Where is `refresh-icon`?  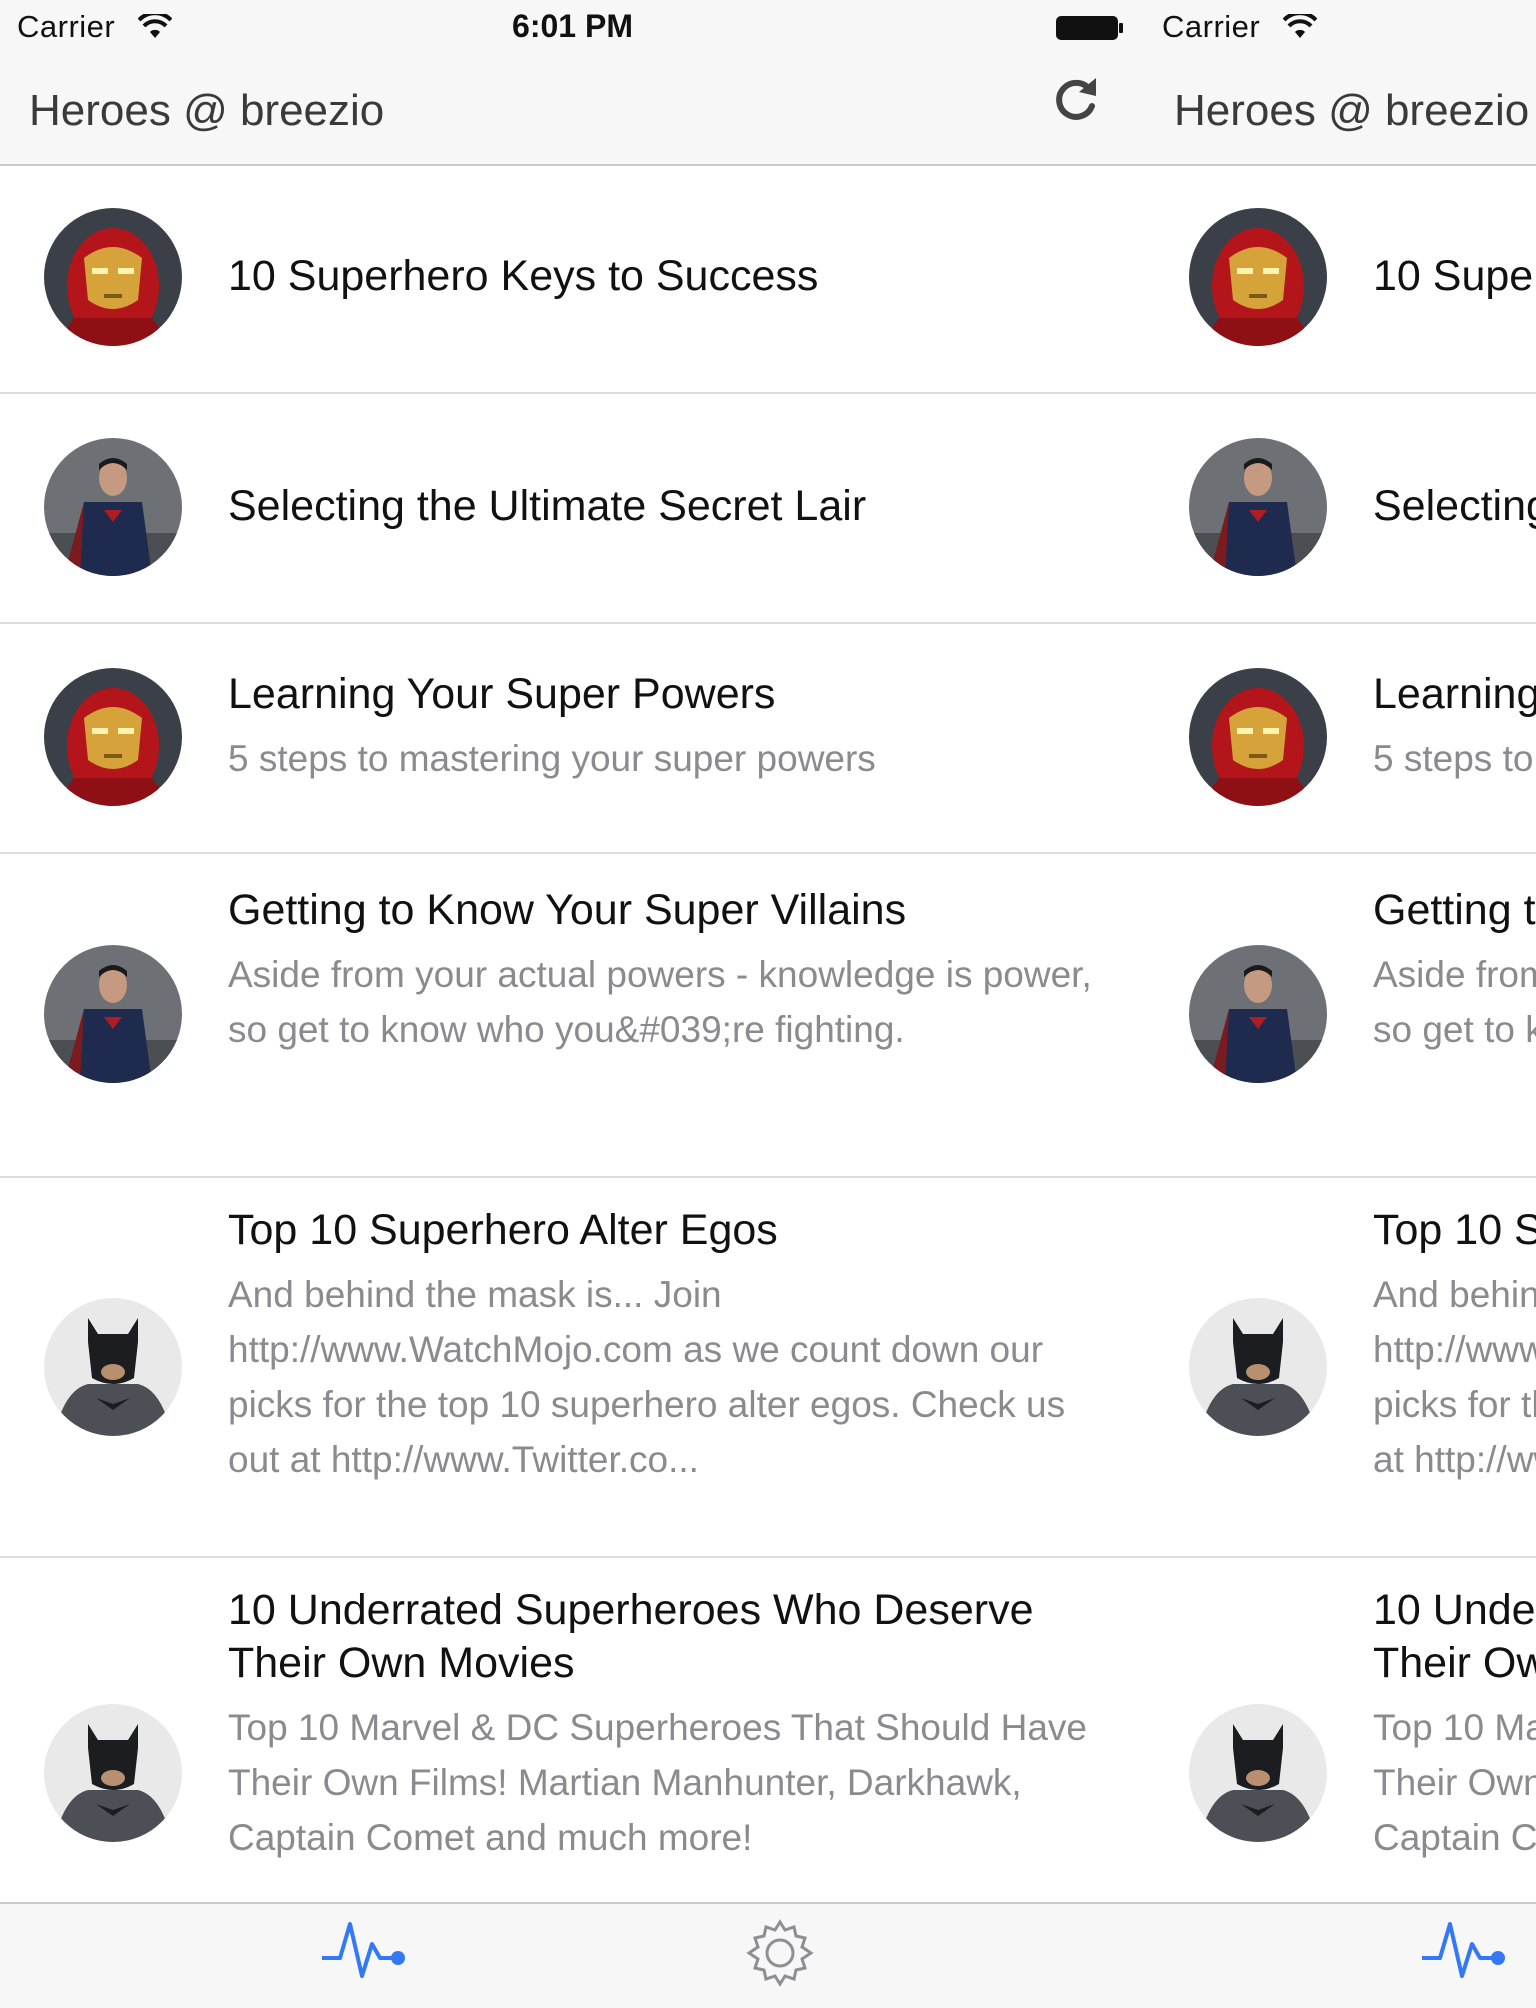
refresh-icon is located at coordinates (1076, 100).